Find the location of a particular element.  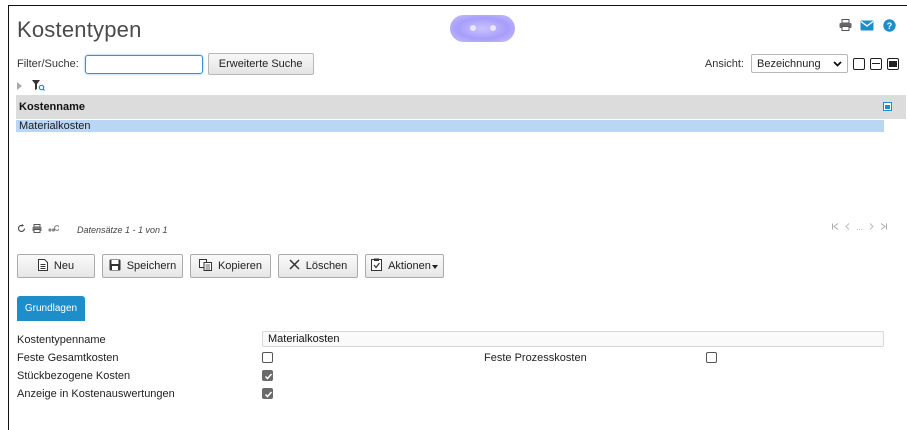

kostentypenname-input: Materialkosten is located at coordinates (573, 339).